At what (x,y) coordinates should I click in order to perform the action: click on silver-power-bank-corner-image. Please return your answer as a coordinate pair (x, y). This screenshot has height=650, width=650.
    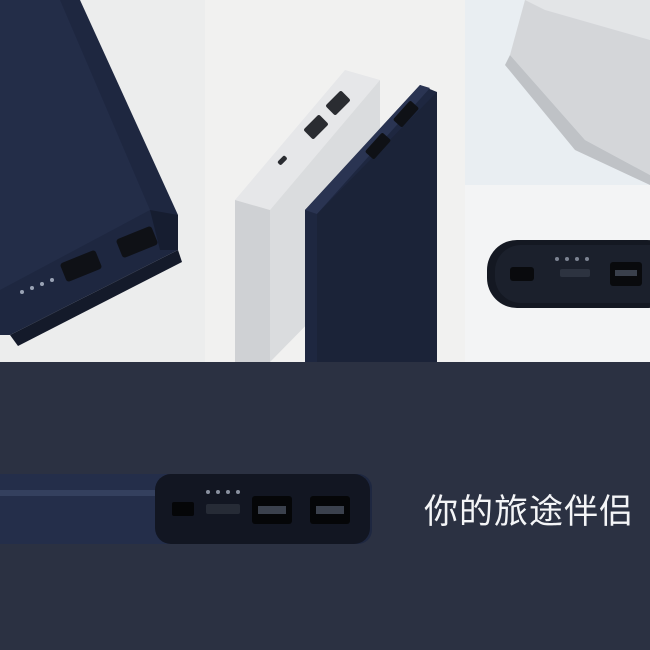
    Looking at the image, I should click on (557, 92).